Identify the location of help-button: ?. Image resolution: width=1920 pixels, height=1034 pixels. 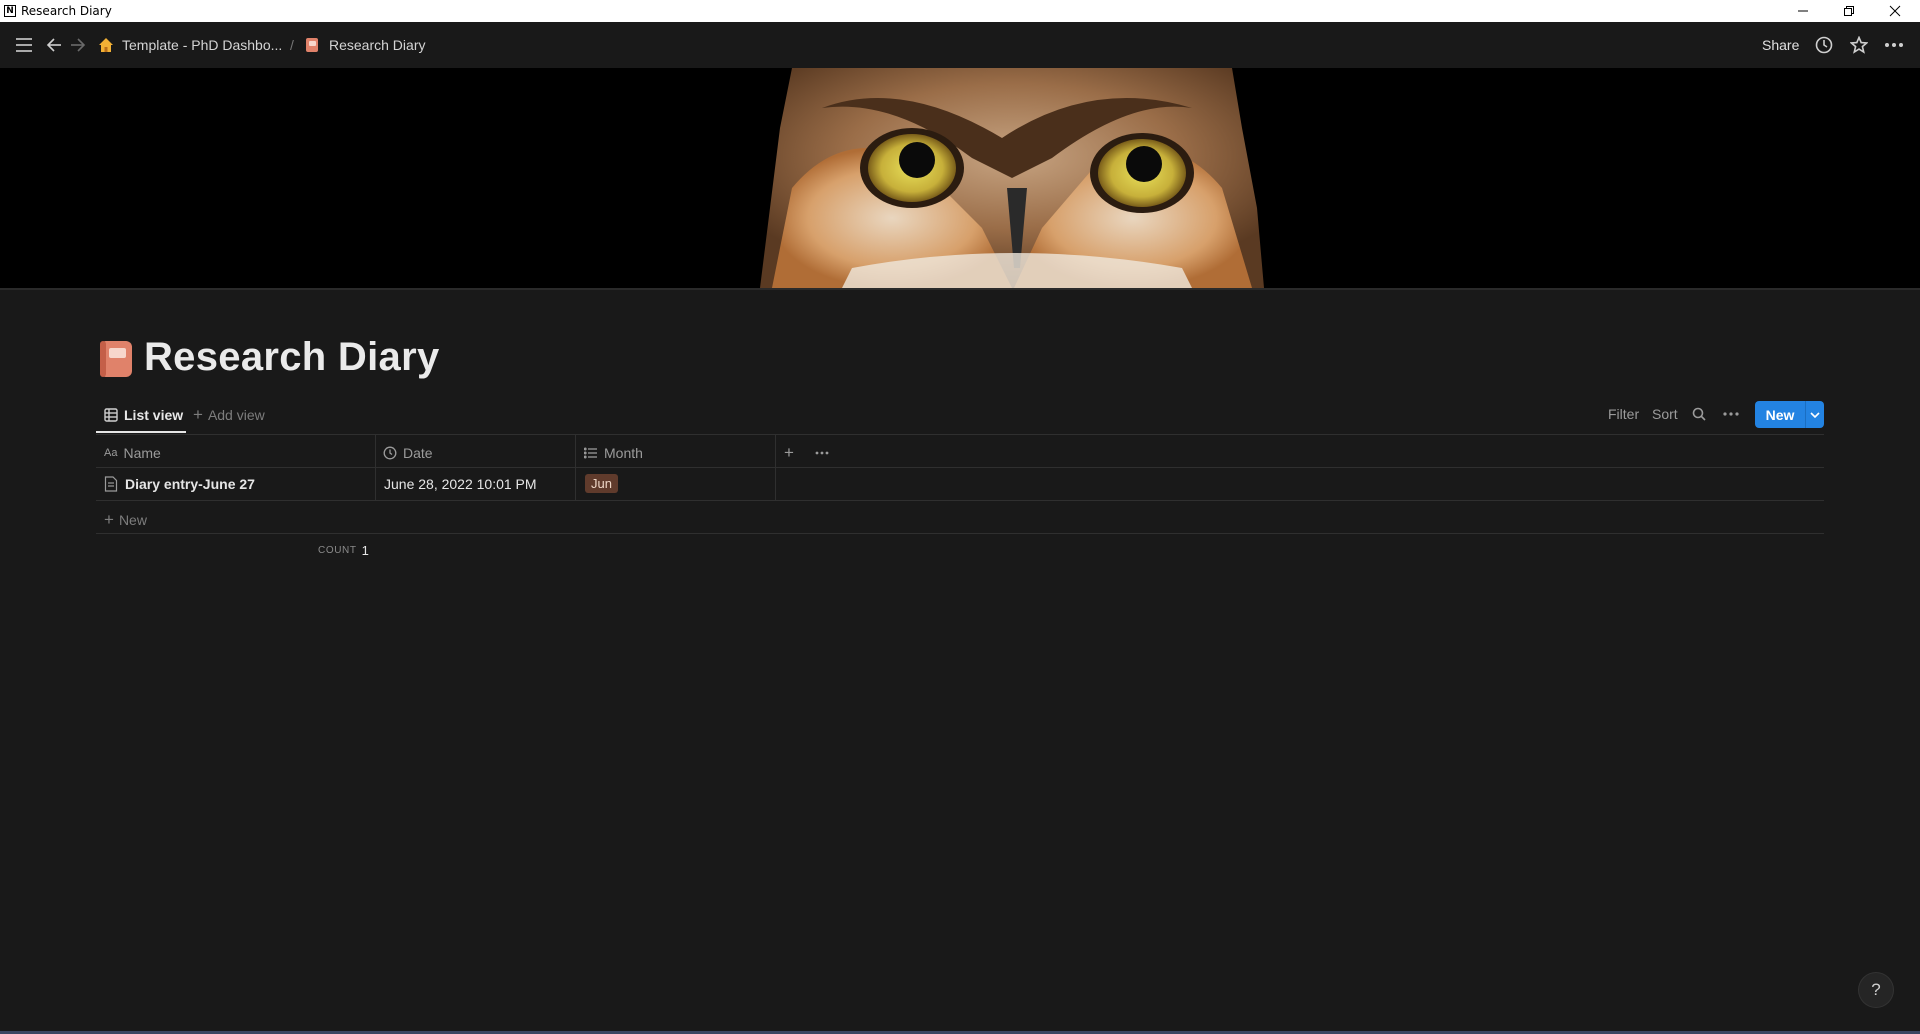
(1876, 990).